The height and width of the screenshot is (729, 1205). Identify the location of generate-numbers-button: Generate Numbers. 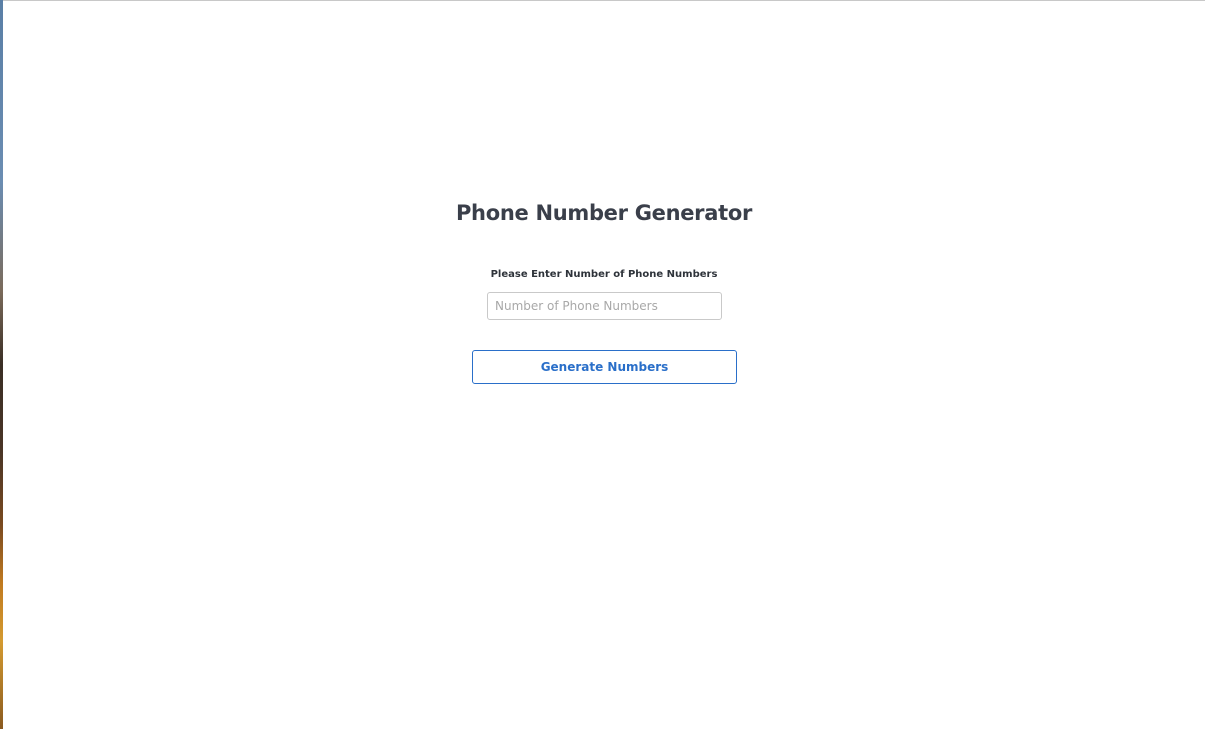
(604, 367).